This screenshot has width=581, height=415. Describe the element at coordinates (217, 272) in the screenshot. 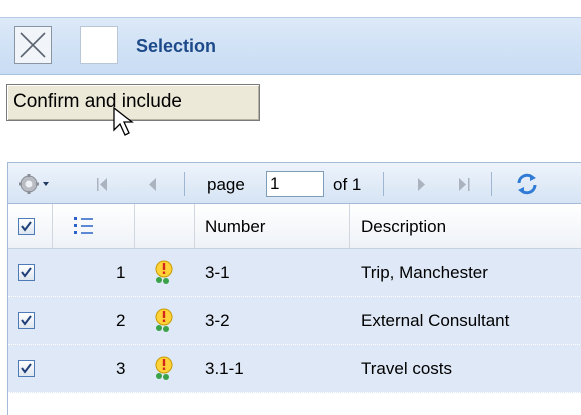

I see `row-number: 3-1` at that location.